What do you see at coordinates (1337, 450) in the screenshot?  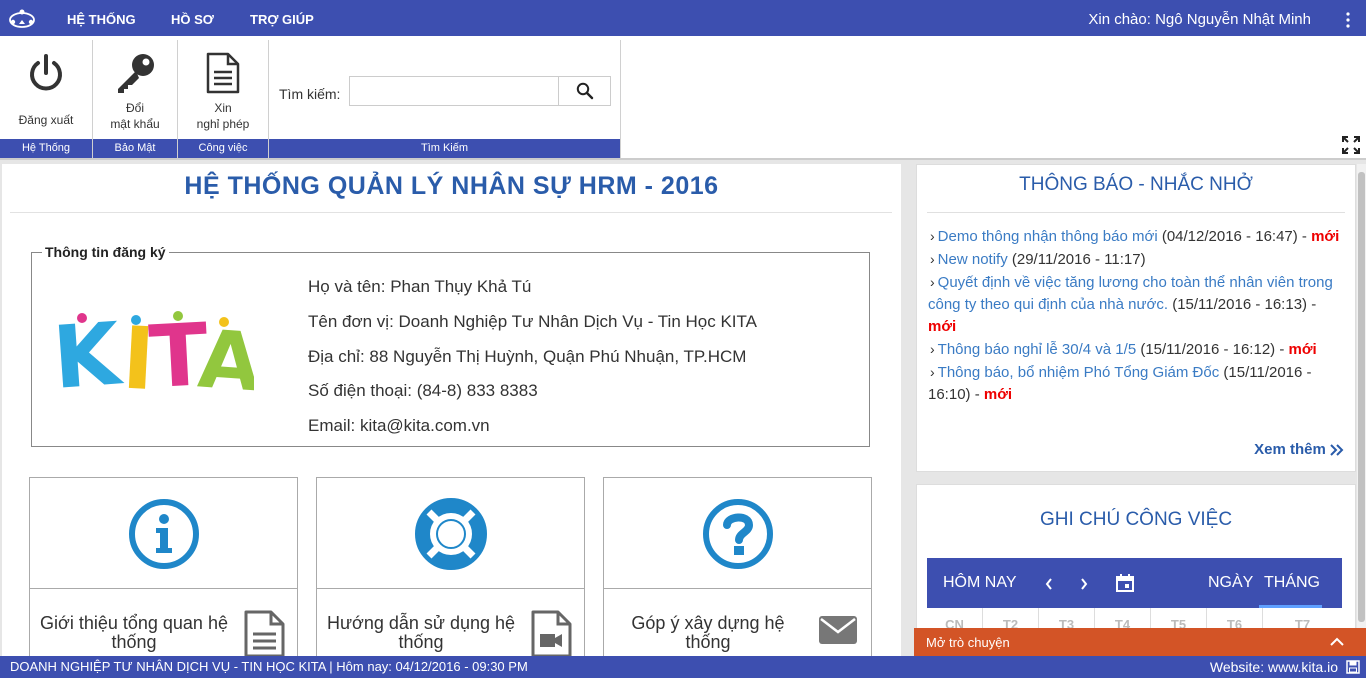 I see `double-chevron-right-icon` at bounding box center [1337, 450].